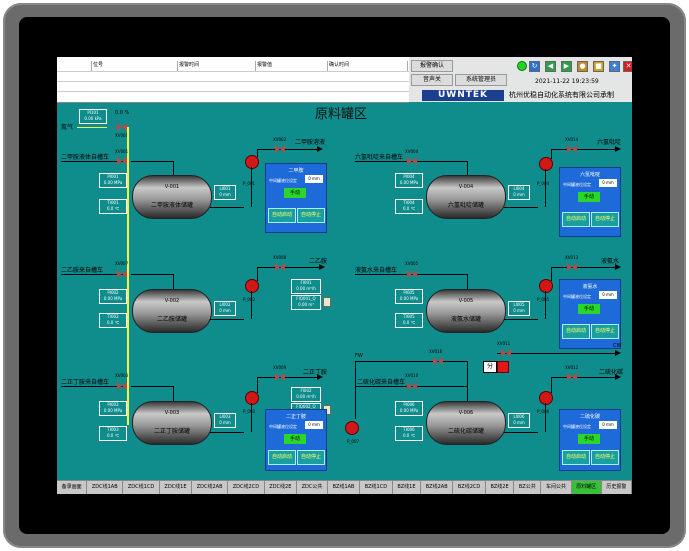 This screenshot has width=689, height=551. Describe the element at coordinates (122, 127) in the screenshot. I see `nitrogen-valve-icon` at that location.